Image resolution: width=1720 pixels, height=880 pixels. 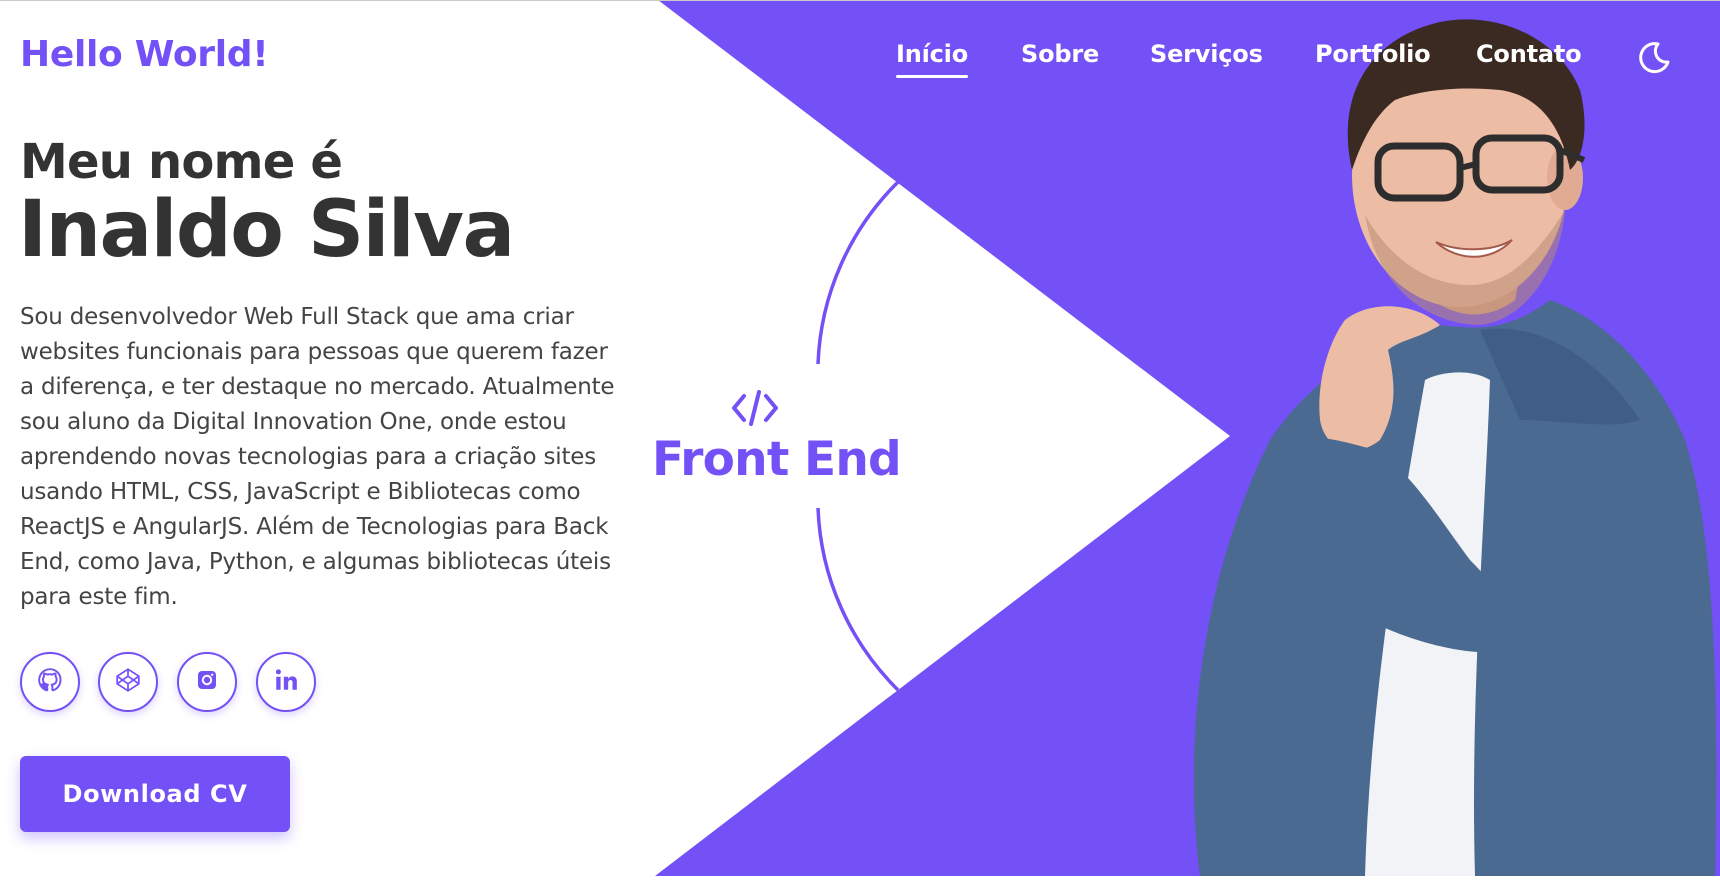 I want to click on instagram-link, so click(x=207, y=682).